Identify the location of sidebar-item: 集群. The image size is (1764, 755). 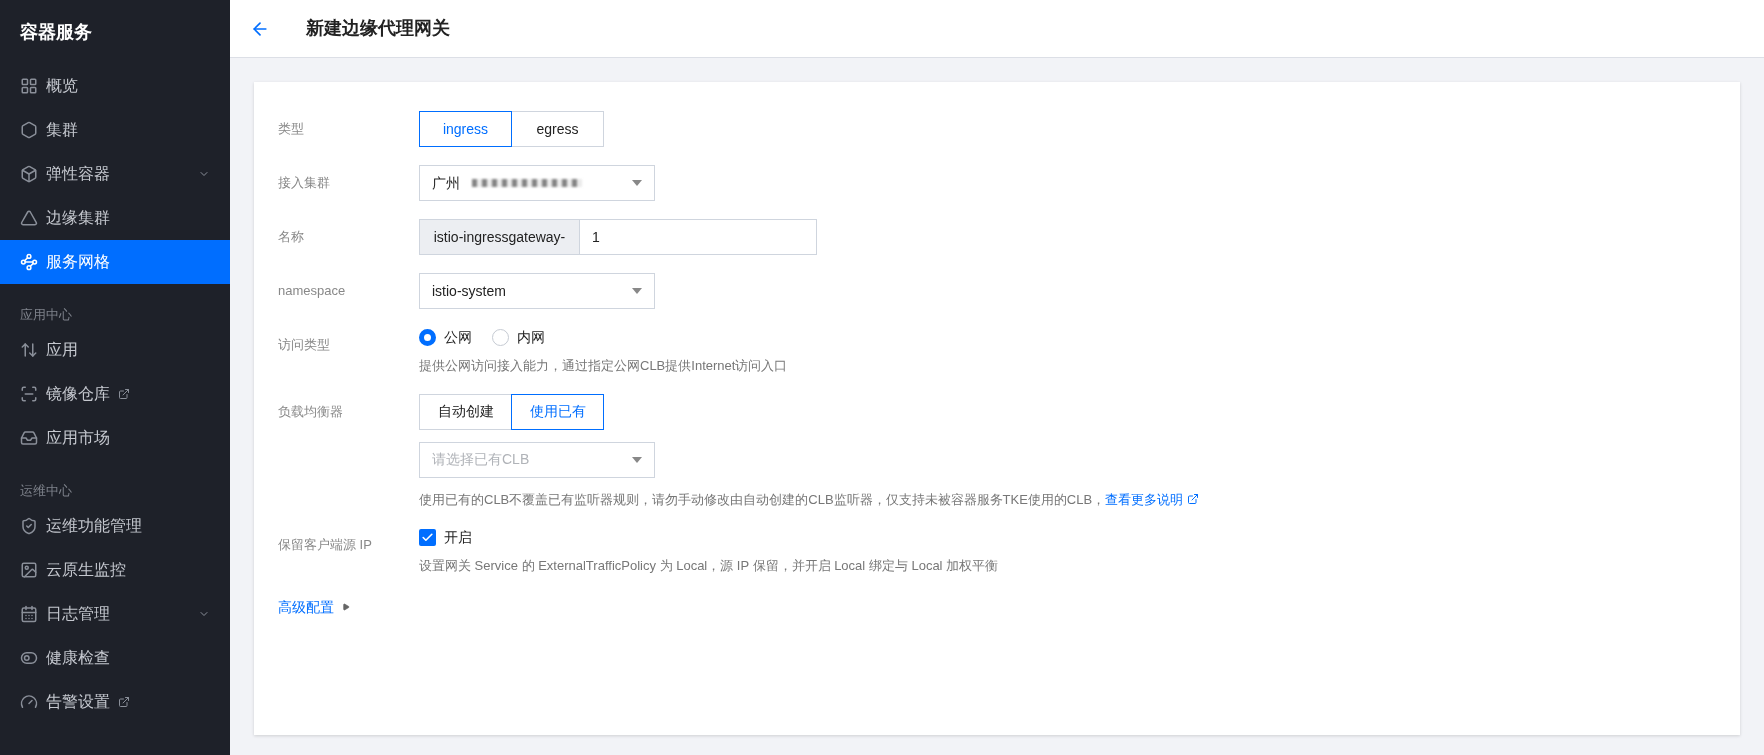
(115, 130).